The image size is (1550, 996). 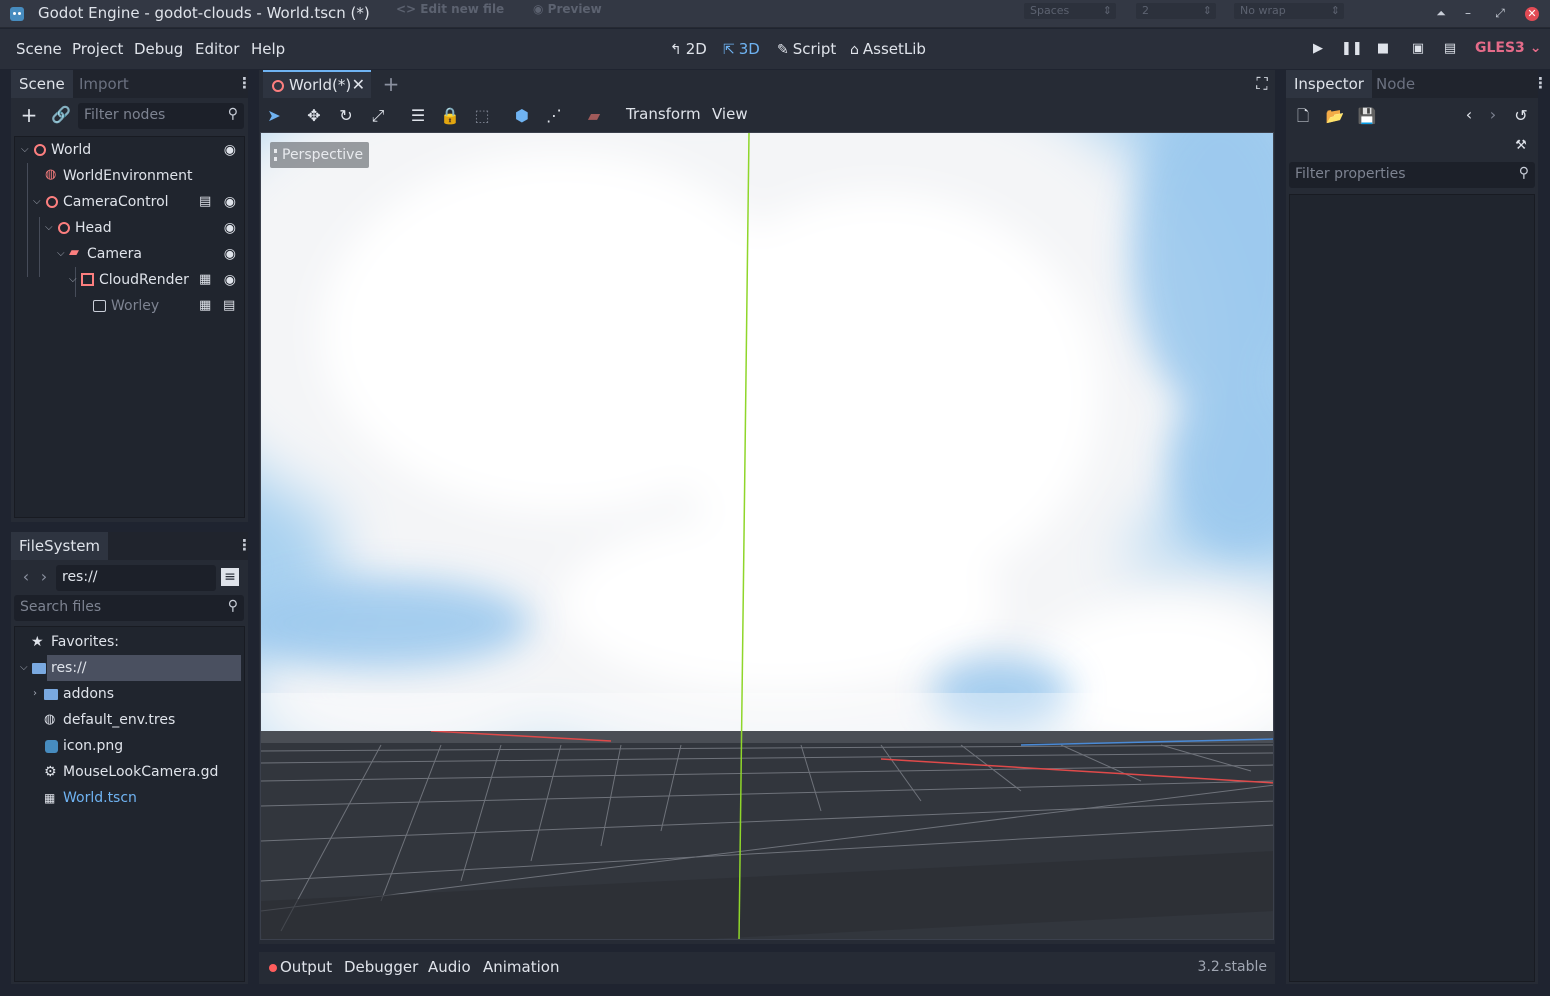 I want to click on inspector-menu-icon, so click(x=1540, y=83).